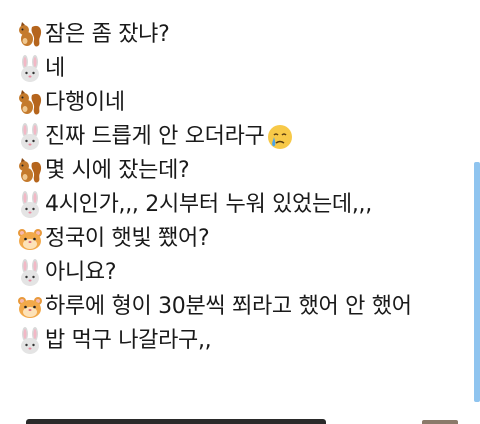 This screenshot has height=424, width=480. Describe the element at coordinates (107, 34) in the screenshot. I see `message-text: 잠은 좀 잤냐?` at that location.